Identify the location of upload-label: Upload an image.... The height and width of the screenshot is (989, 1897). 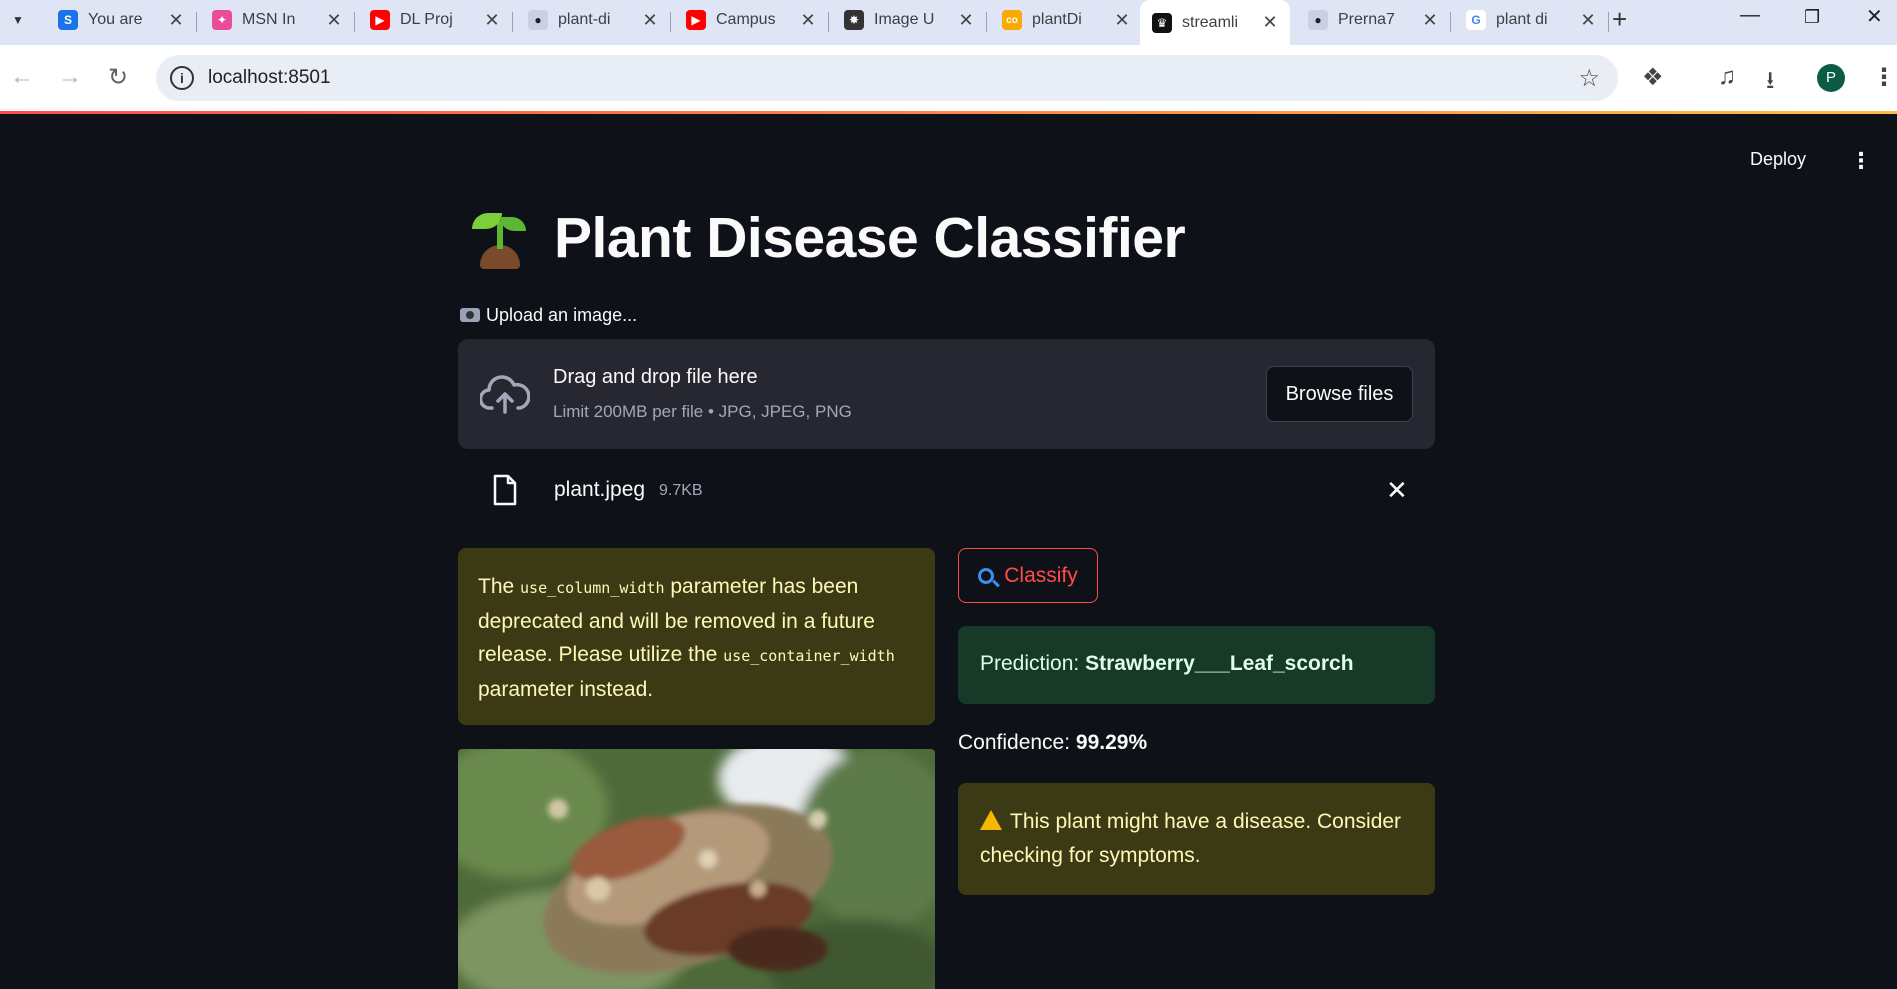
(562, 315).